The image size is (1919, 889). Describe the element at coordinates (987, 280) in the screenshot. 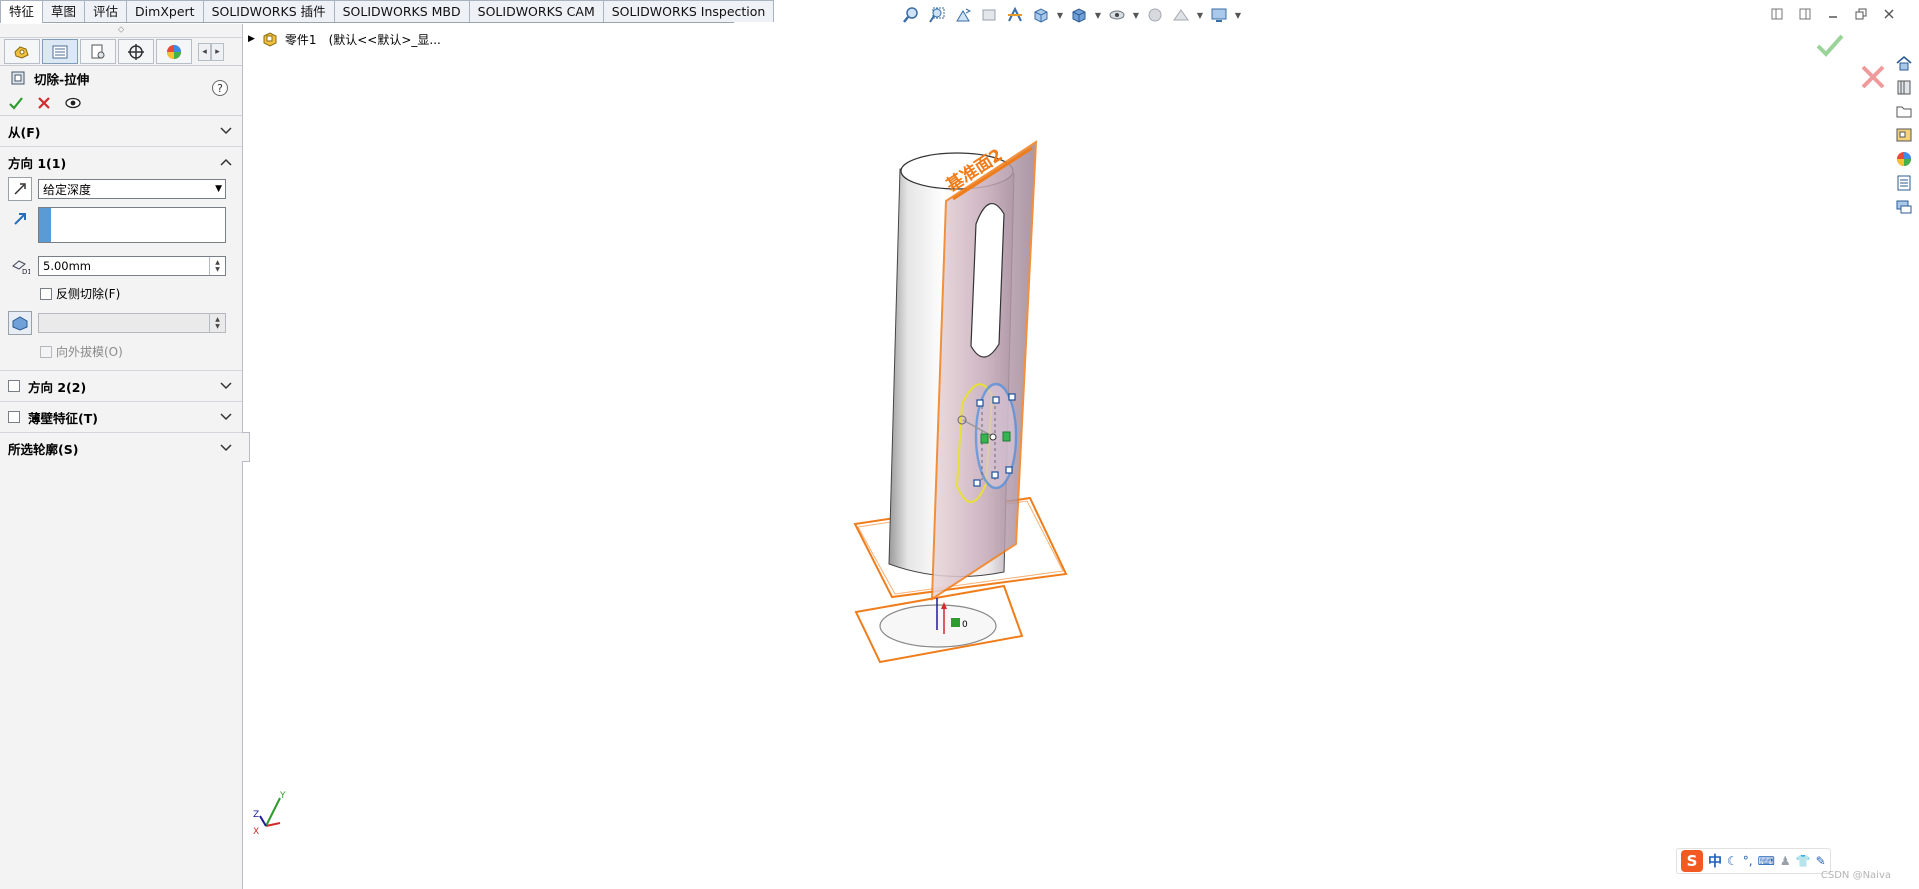

I see `slot-cut` at that location.